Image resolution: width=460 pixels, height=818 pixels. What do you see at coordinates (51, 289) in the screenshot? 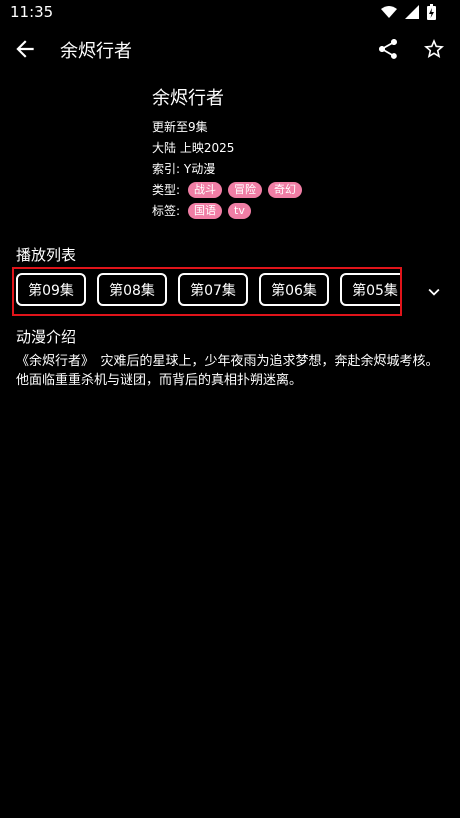
I see `episode-button: 第09集` at bounding box center [51, 289].